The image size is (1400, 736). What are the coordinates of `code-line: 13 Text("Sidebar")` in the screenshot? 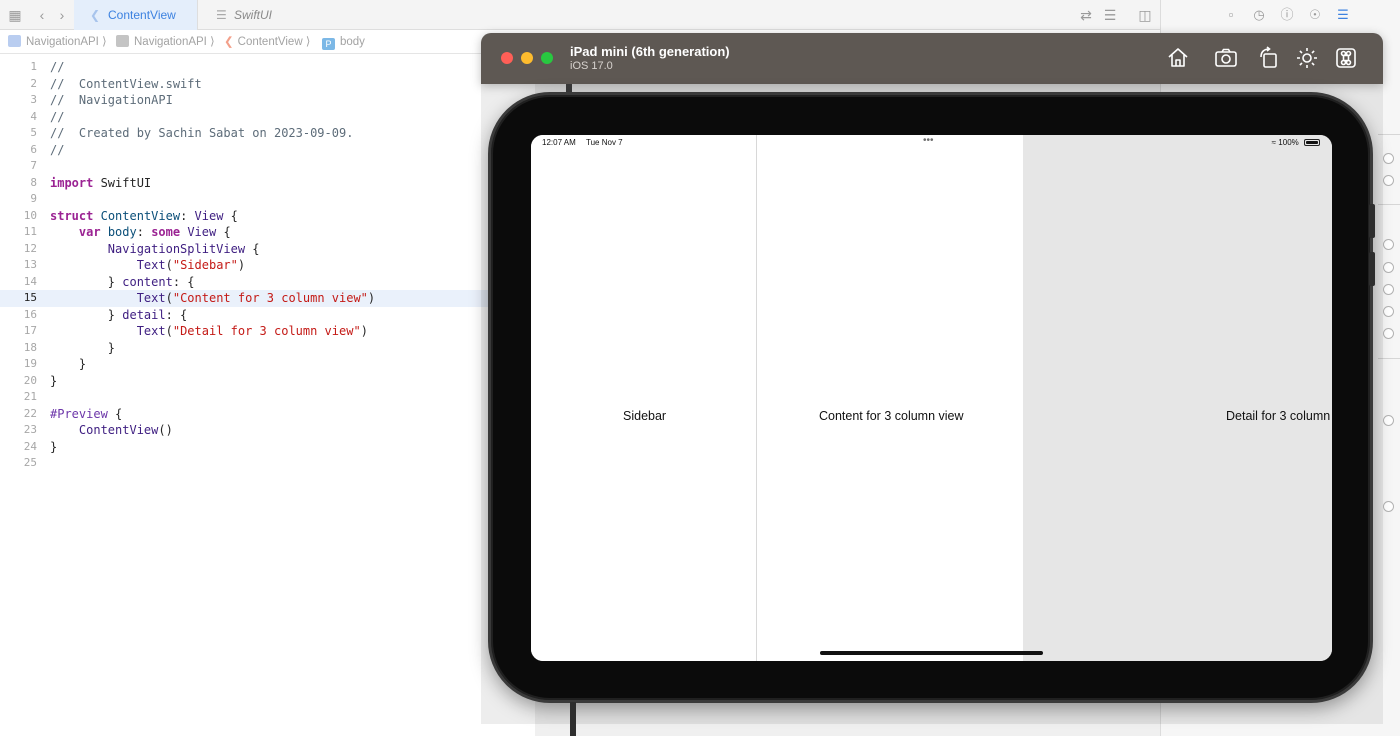 It's located at (245, 265).